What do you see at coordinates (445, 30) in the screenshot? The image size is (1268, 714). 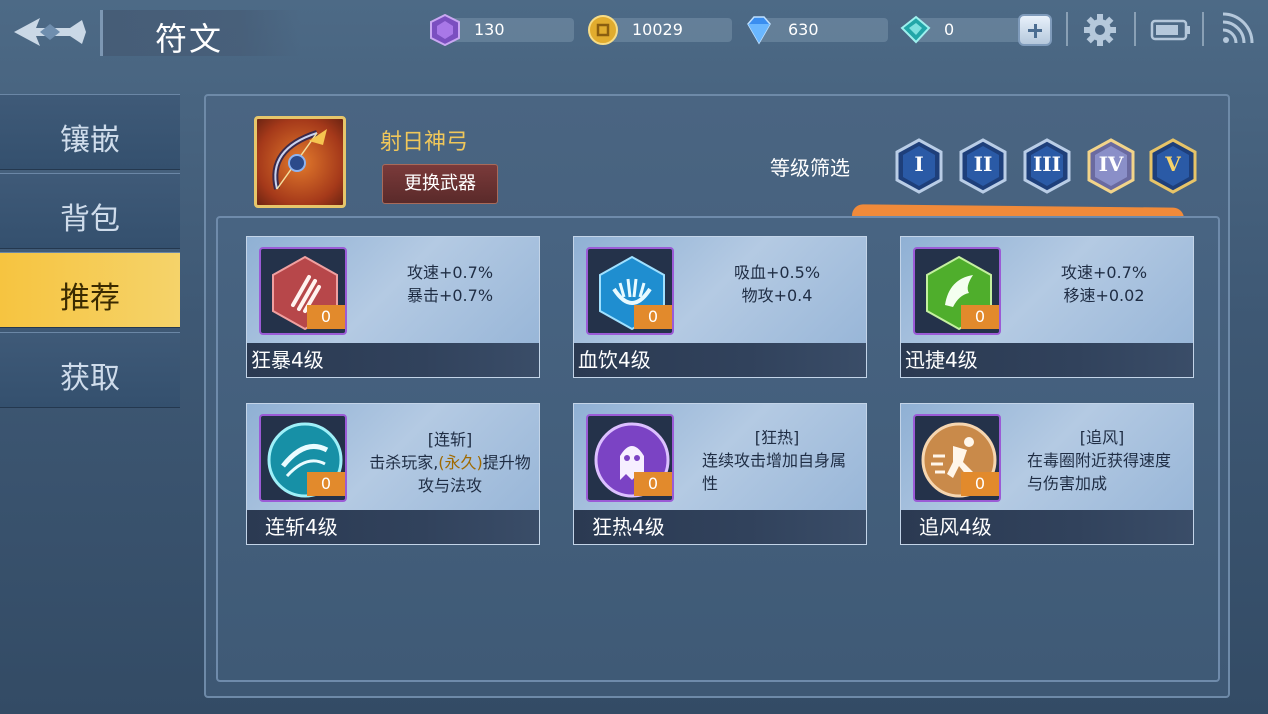 I see `purple-gem-icon` at bounding box center [445, 30].